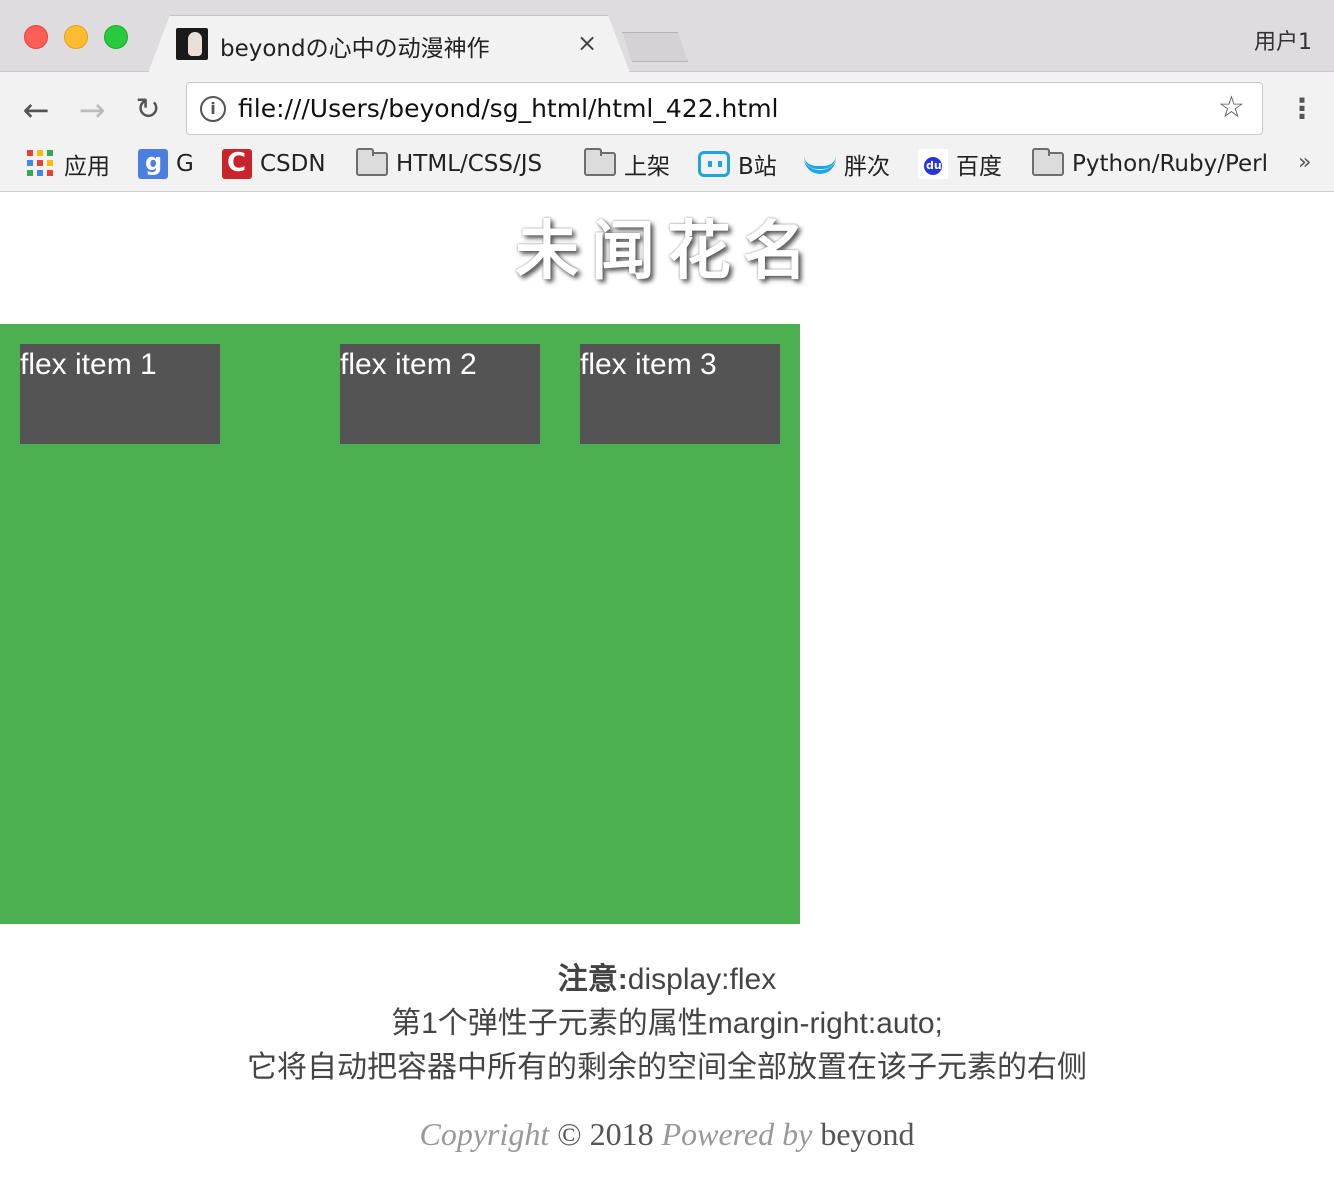  I want to click on page-title: 未闻花名, so click(667, 252).